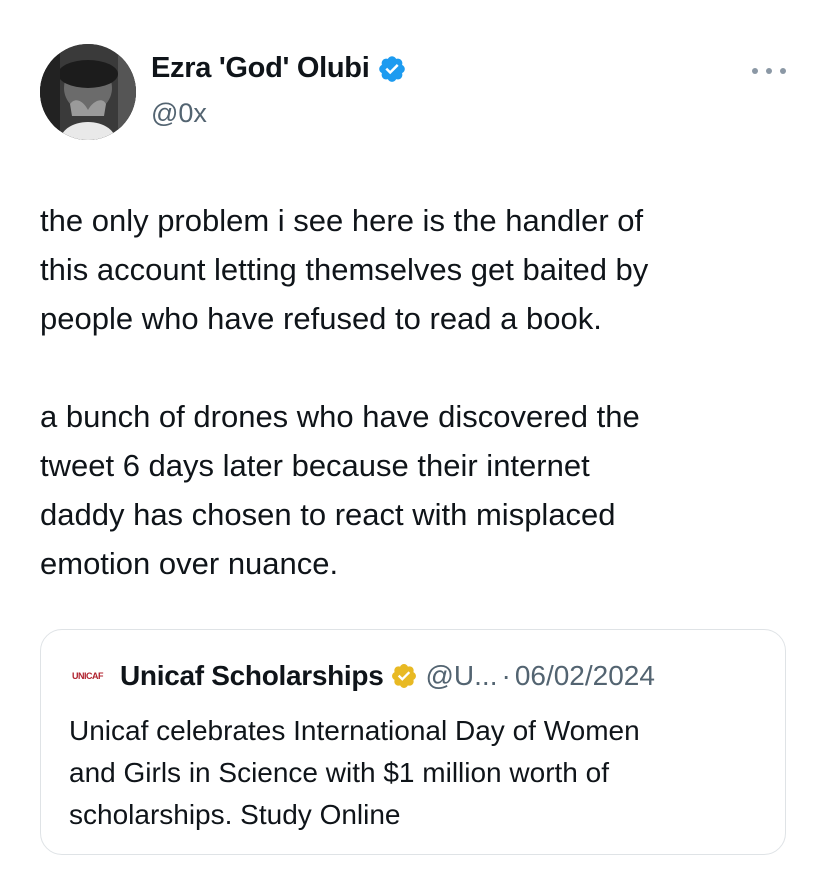 This screenshot has width=828, height=885. I want to click on author-avatar, so click(88, 92).